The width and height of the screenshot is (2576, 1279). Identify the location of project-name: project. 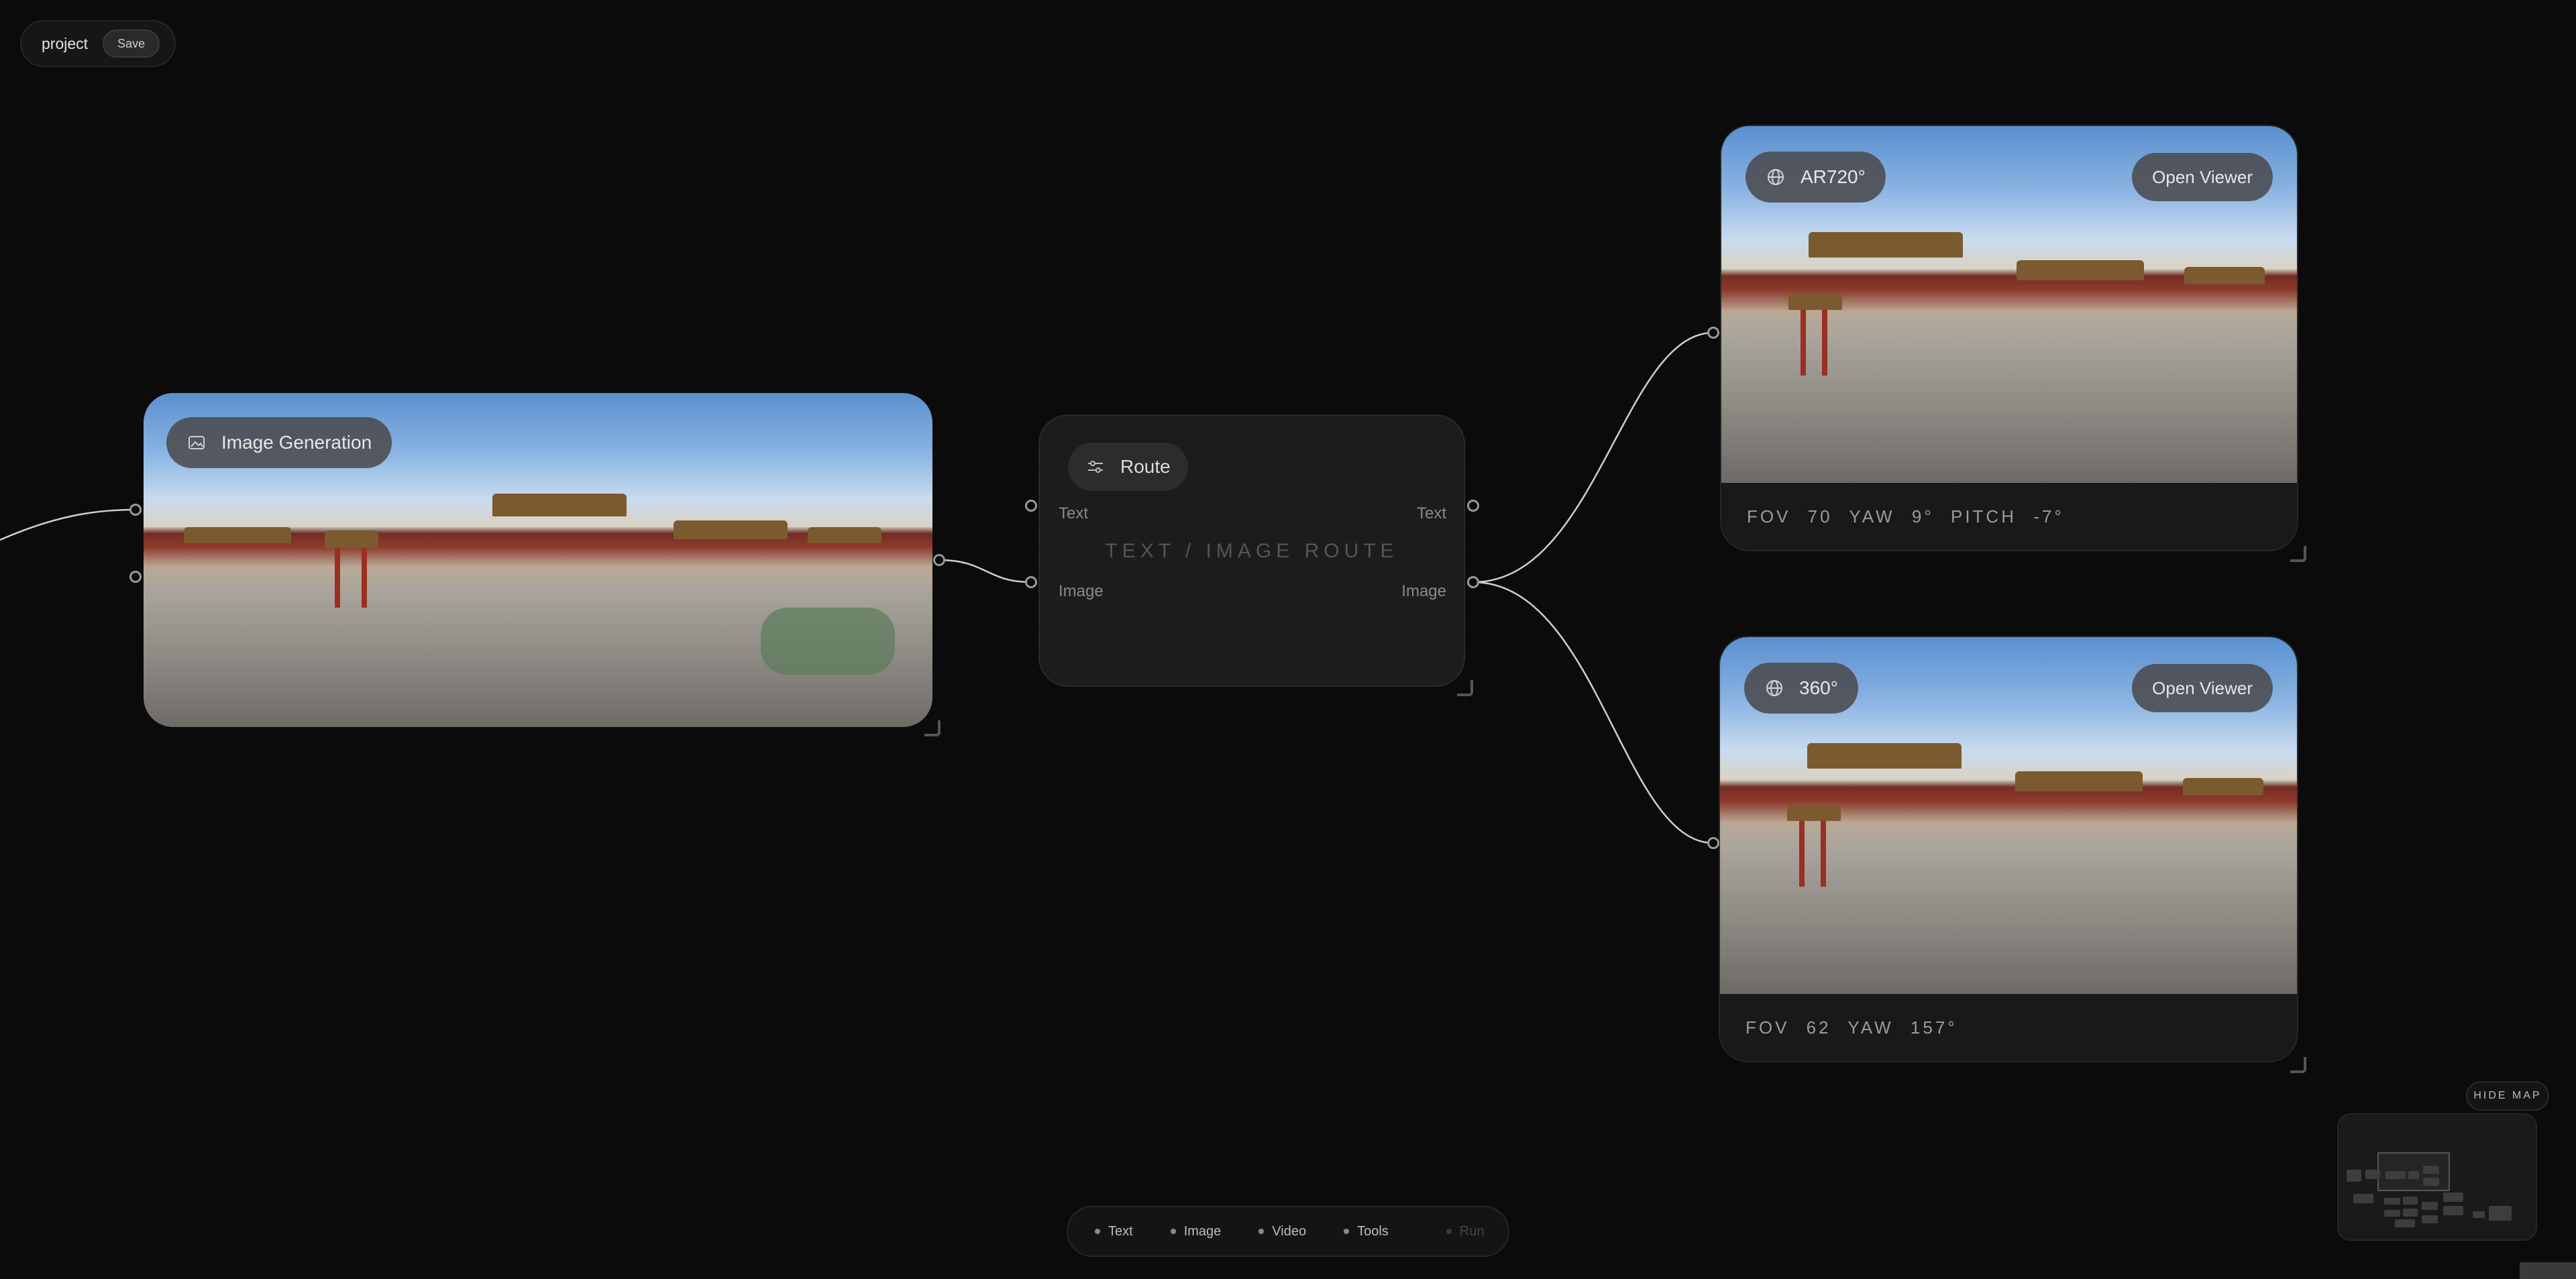
(65, 44).